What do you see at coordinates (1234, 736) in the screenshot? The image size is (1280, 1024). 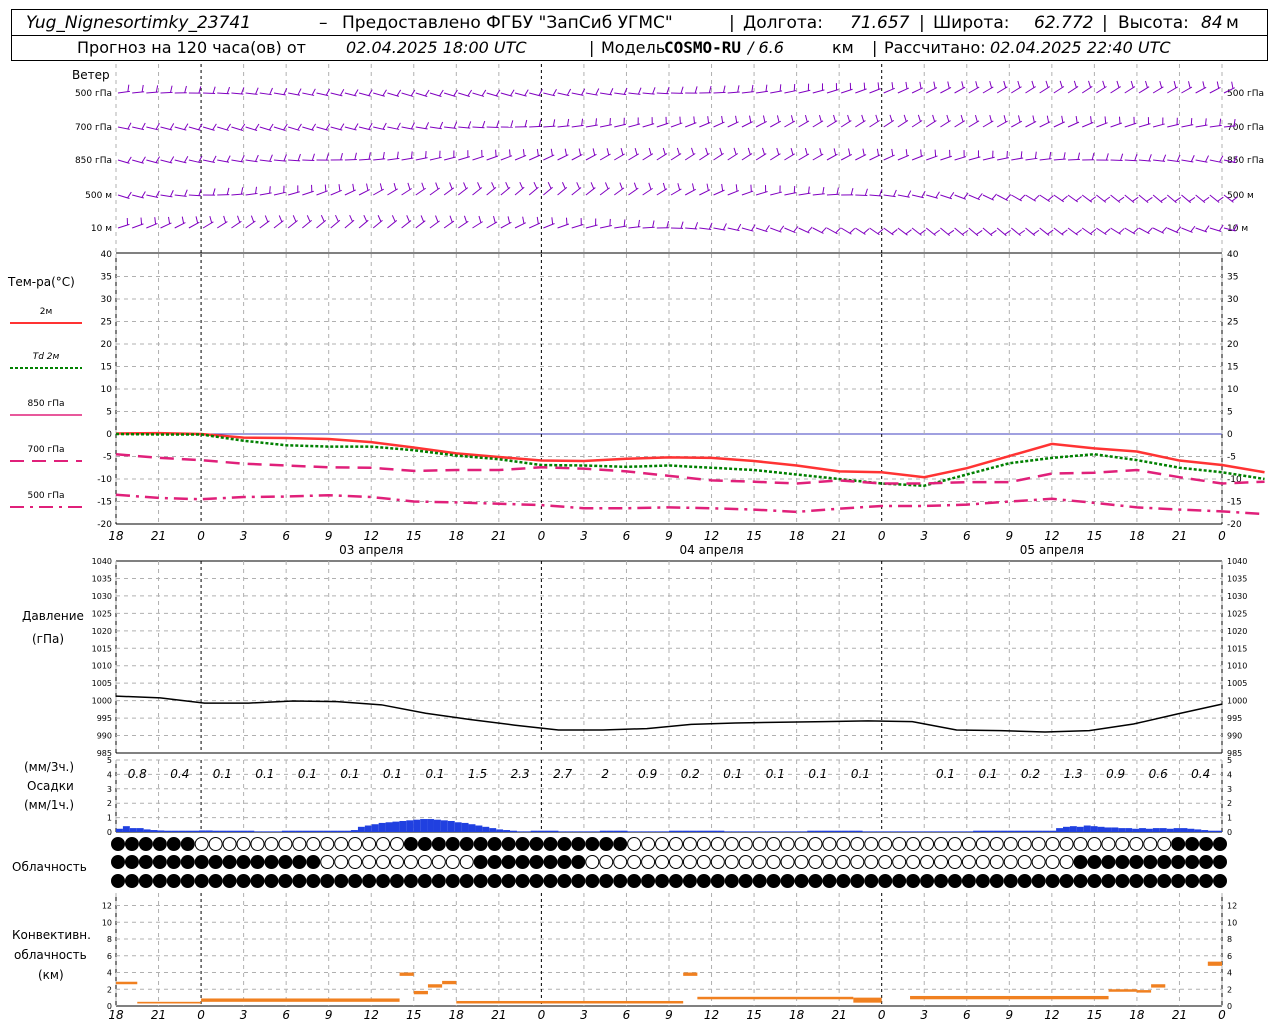 I see `pressure-tick-label-right: 990` at bounding box center [1234, 736].